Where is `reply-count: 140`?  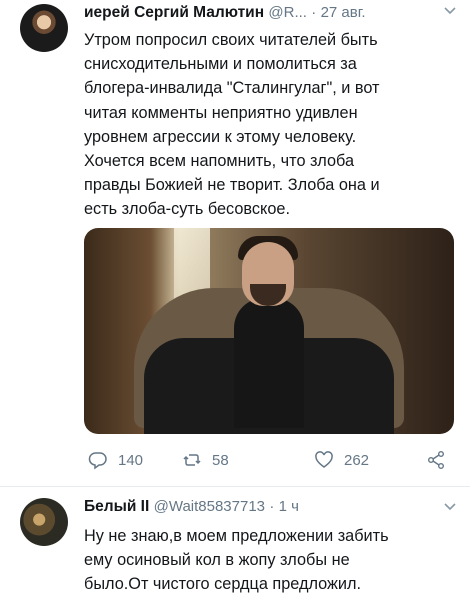
reply-count: 140 is located at coordinates (131, 460).